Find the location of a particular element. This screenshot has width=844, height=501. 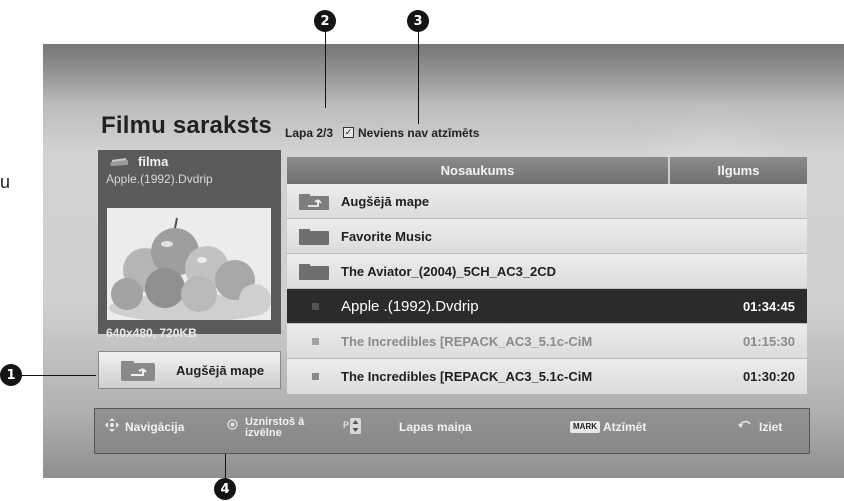

list-item-duration: 01:15:30 is located at coordinates (768, 341).